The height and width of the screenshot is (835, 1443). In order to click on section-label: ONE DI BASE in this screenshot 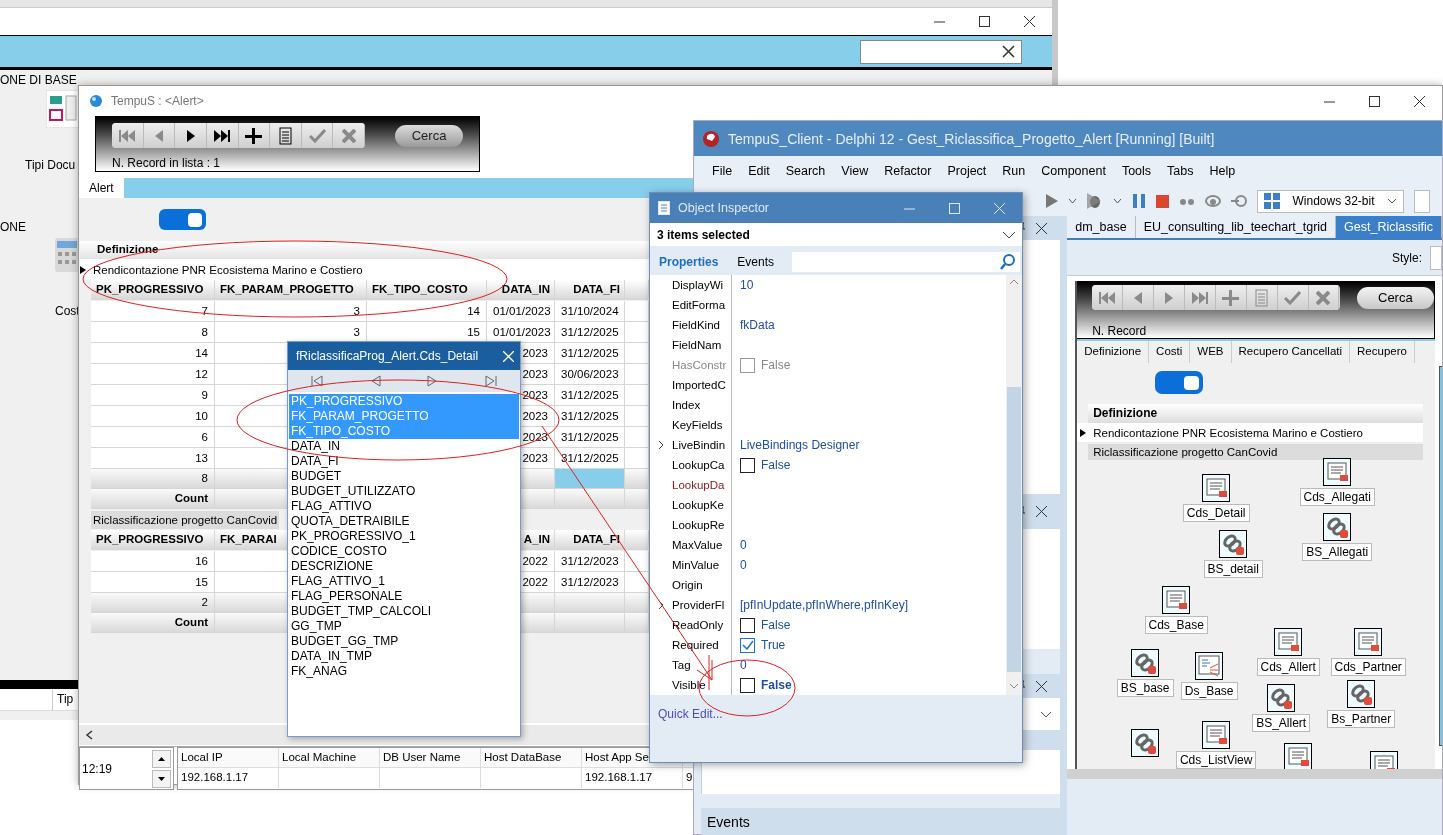, I will do `click(38, 80)`.